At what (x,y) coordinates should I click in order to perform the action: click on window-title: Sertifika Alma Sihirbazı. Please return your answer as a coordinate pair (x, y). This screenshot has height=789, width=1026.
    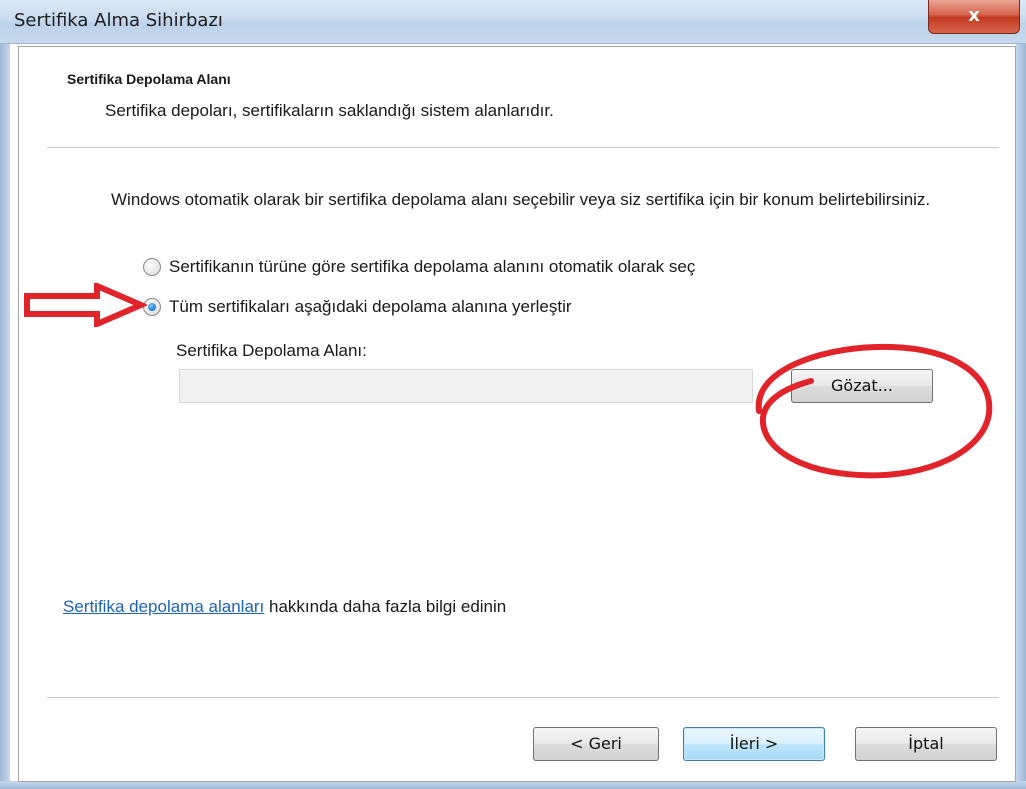
    Looking at the image, I should click on (118, 20).